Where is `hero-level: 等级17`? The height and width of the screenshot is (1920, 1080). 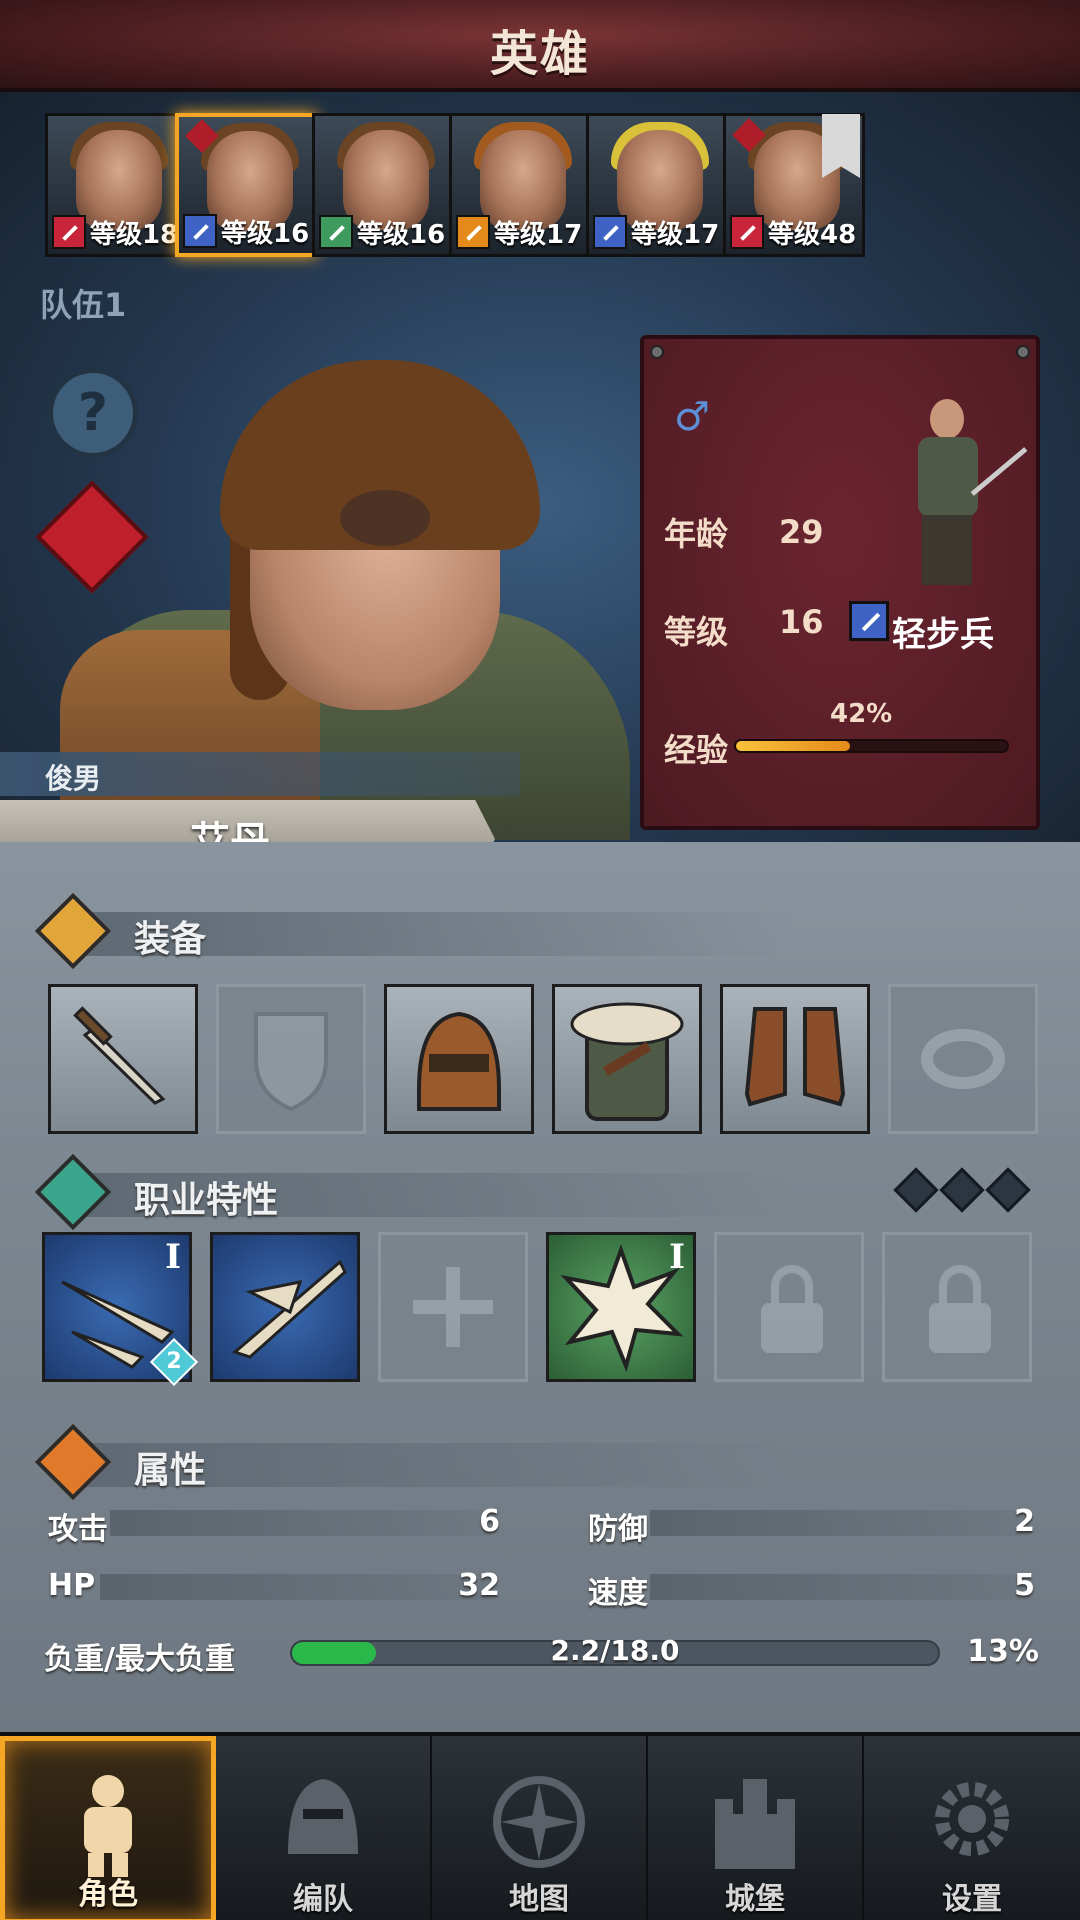
hero-level: 等级17 is located at coordinates (519, 232).